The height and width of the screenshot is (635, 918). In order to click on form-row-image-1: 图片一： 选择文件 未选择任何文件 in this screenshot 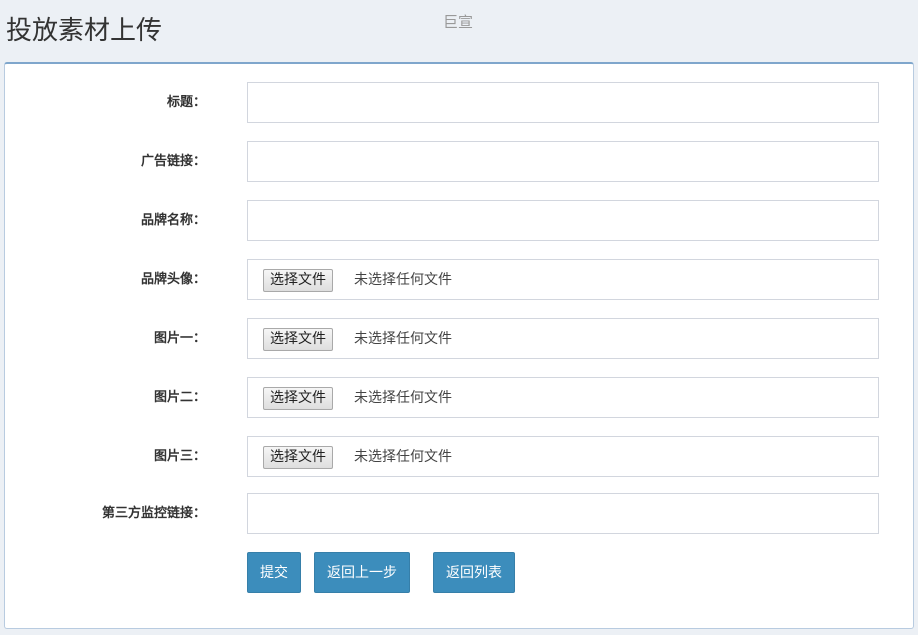, I will do `click(459, 338)`.